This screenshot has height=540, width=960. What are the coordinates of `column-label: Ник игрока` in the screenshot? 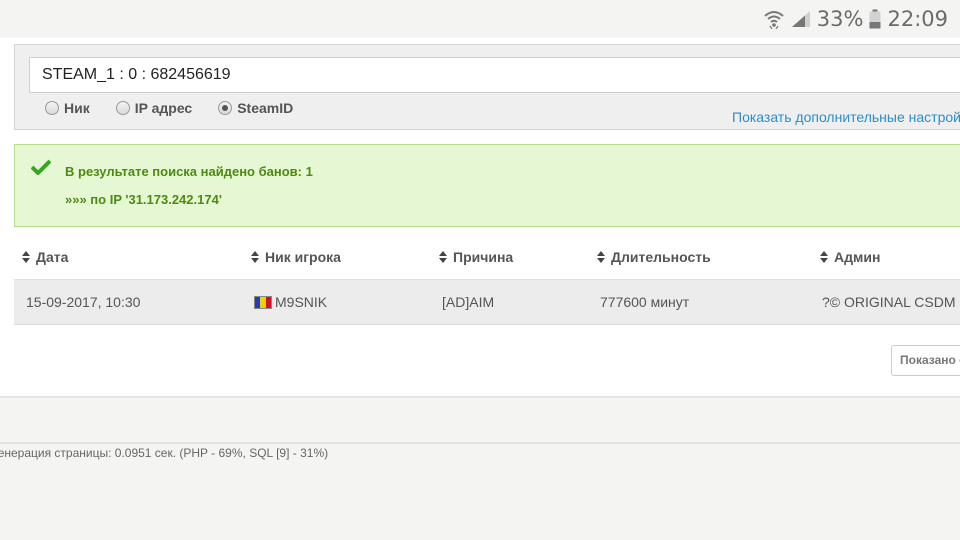 It's located at (303, 257).